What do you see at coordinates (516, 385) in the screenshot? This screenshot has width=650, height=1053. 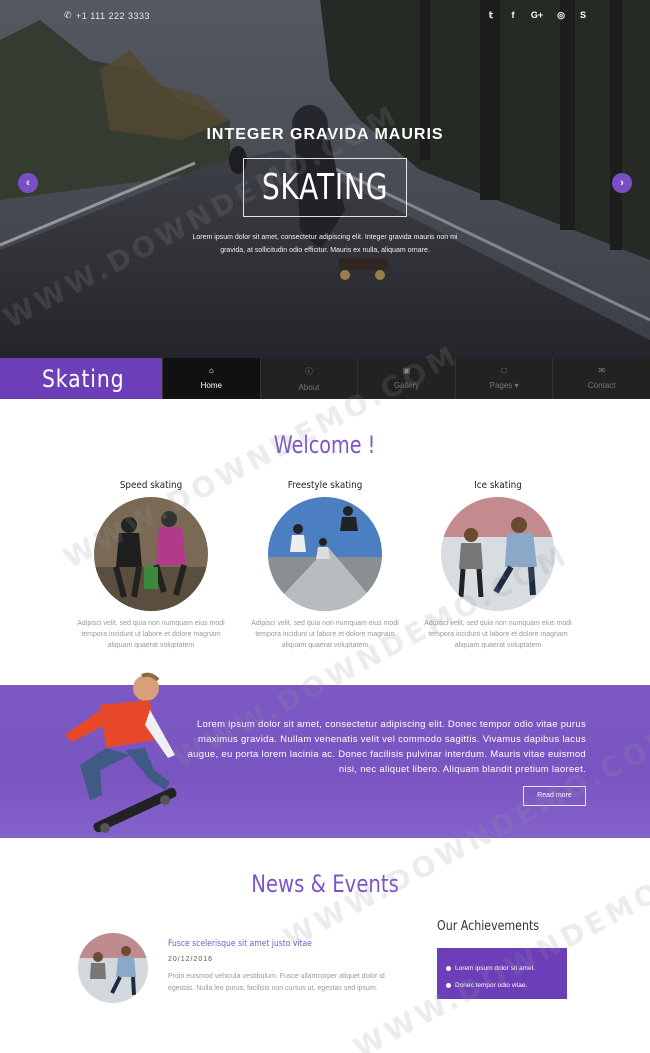 I see `caret-down-icon: ▾` at bounding box center [516, 385].